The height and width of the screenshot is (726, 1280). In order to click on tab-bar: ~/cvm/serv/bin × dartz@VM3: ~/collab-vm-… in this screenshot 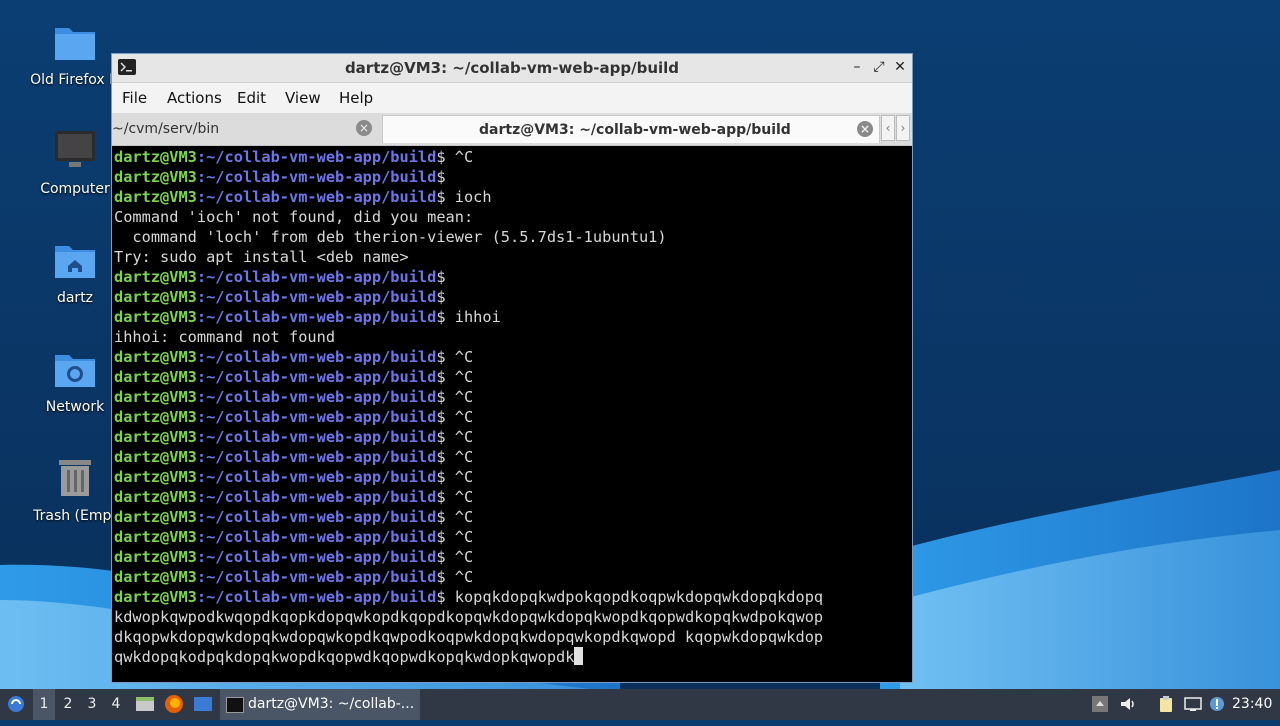, I will do `click(512, 129)`.